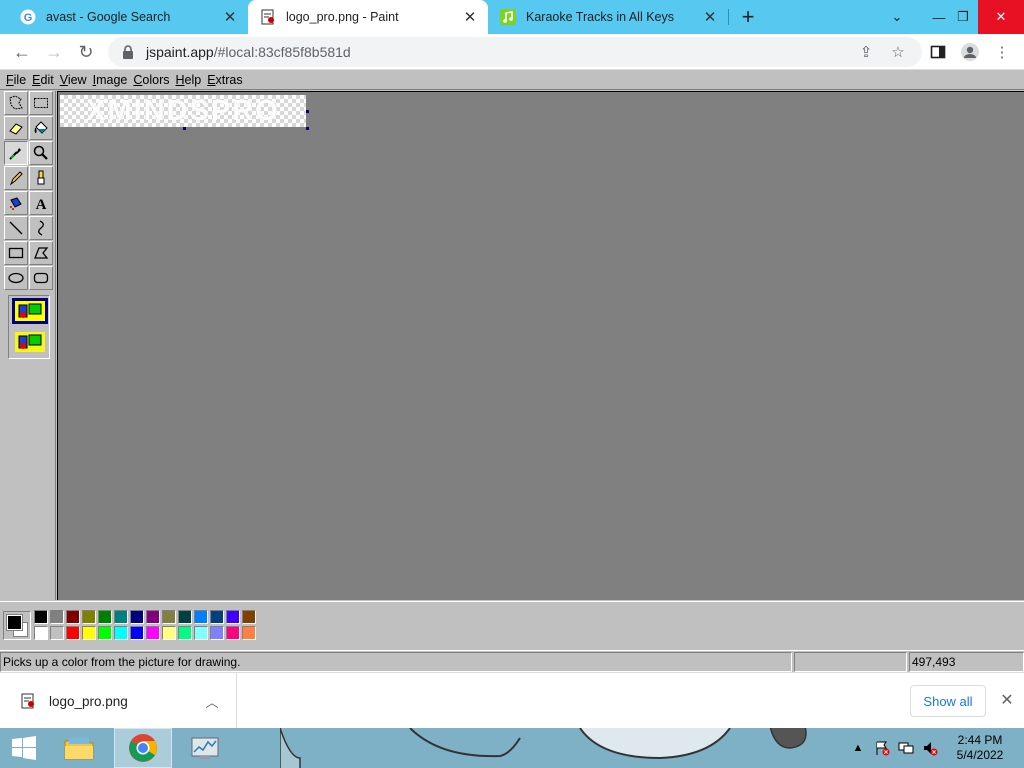 The image size is (1024, 768). I want to click on brush-icon, so click(41, 178).